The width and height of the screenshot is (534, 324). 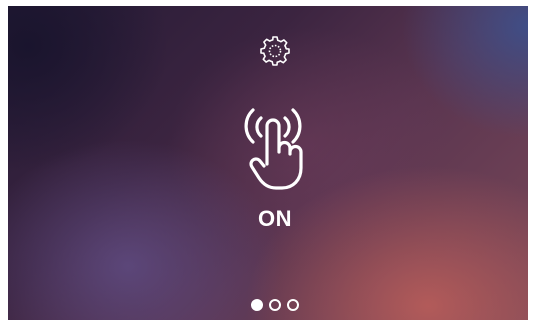 What do you see at coordinates (286, 305) in the screenshot?
I see `page-indicator` at bounding box center [286, 305].